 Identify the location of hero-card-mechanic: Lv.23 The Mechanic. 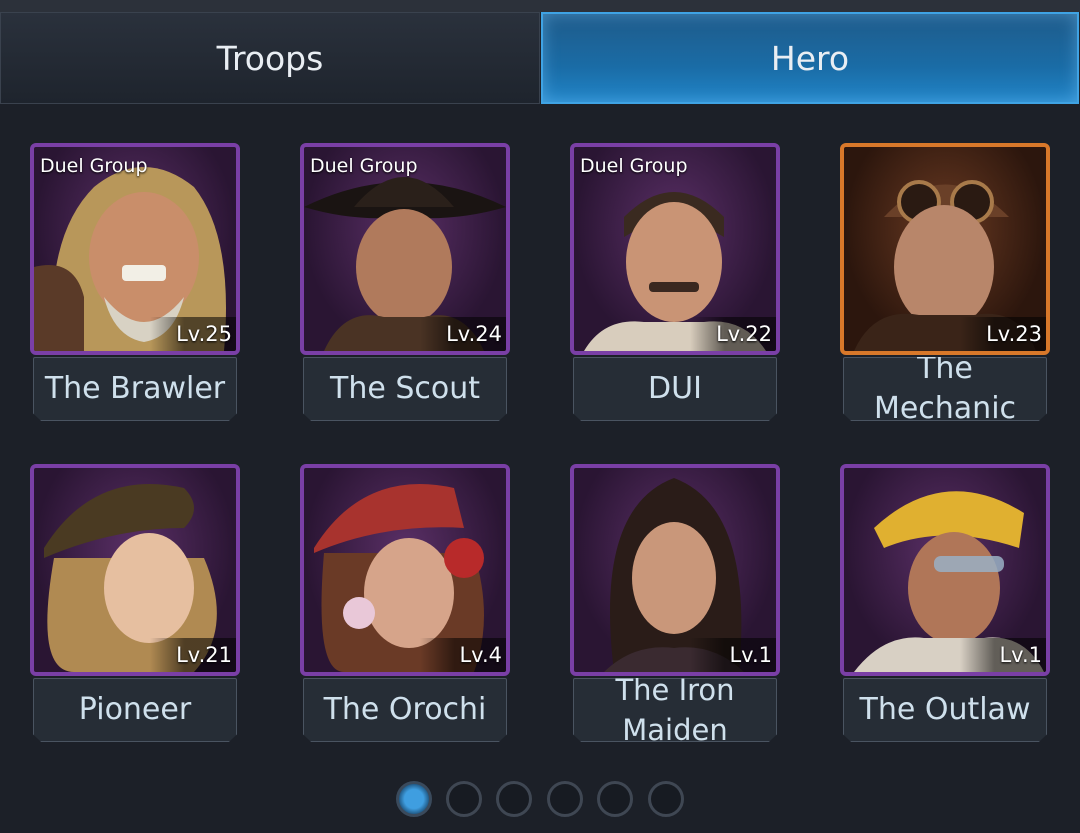
(945, 284).